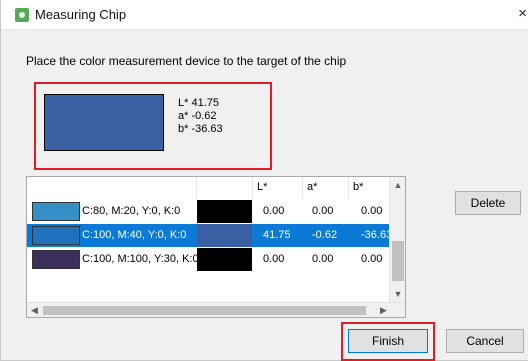 This screenshot has width=528, height=361. Describe the element at coordinates (397, 185) in the screenshot. I see `scroll-up-icon: ▲` at that location.